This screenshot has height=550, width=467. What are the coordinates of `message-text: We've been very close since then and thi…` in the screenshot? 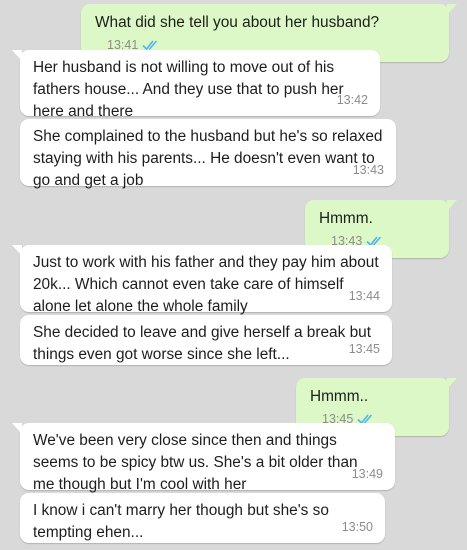 It's located at (195, 462).